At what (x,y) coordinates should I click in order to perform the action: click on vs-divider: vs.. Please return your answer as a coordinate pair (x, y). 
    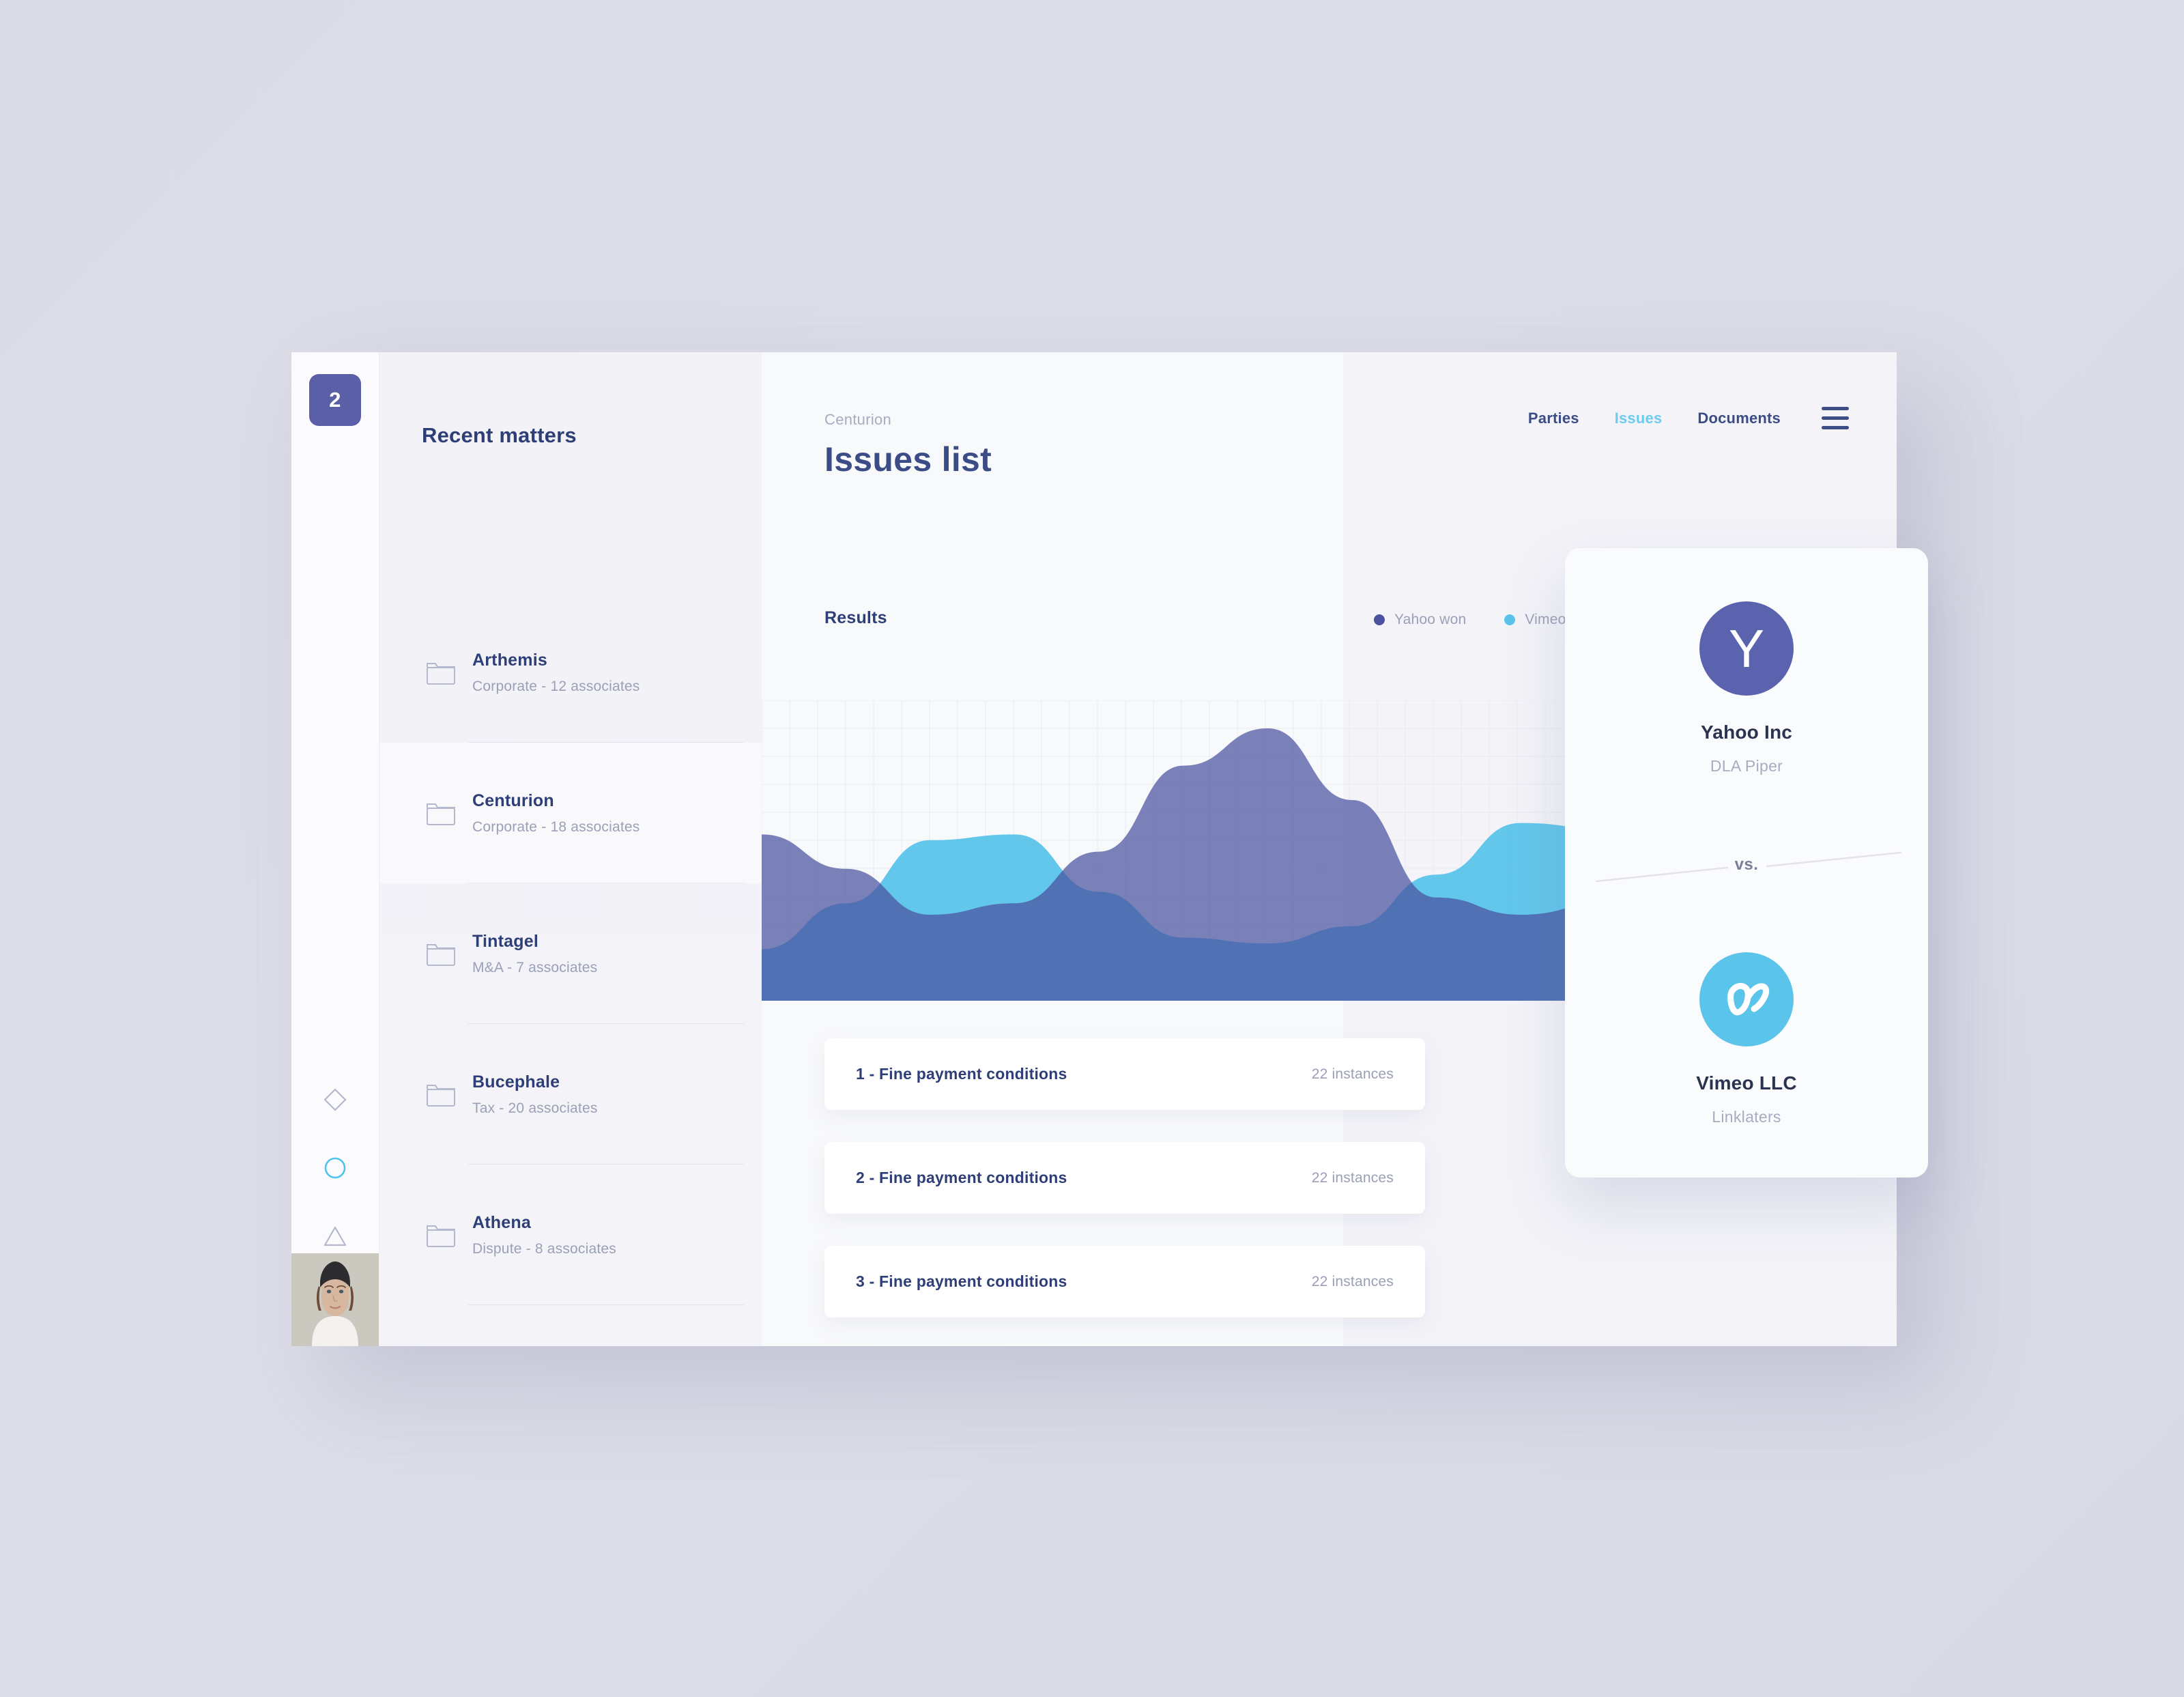
    Looking at the image, I should click on (1746, 867).